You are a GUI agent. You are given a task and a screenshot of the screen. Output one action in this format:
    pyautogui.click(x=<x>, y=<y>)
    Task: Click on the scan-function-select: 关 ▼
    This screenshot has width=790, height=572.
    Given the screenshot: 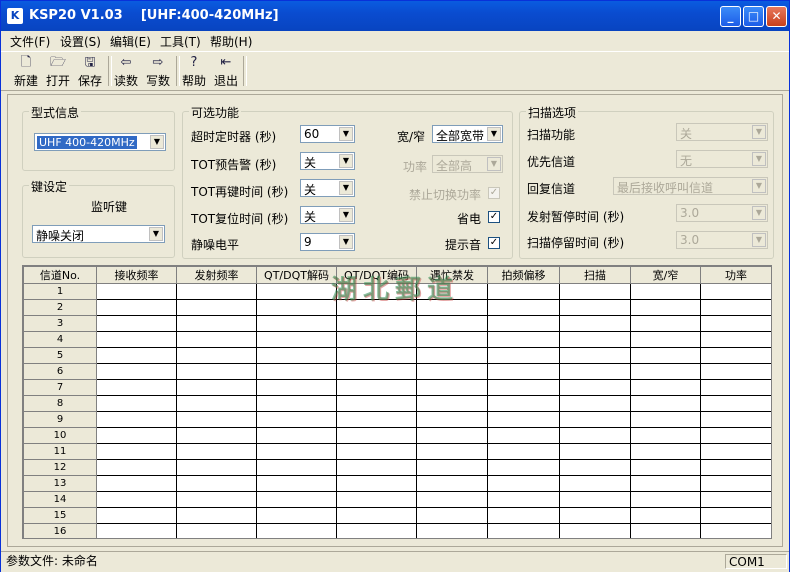 What is the action you would take?
    pyautogui.click(x=722, y=132)
    